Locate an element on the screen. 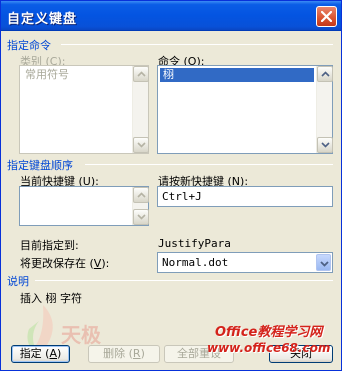 The height and width of the screenshot is (371, 342). save-in-dropdown-button is located at coordinates (323, 262).